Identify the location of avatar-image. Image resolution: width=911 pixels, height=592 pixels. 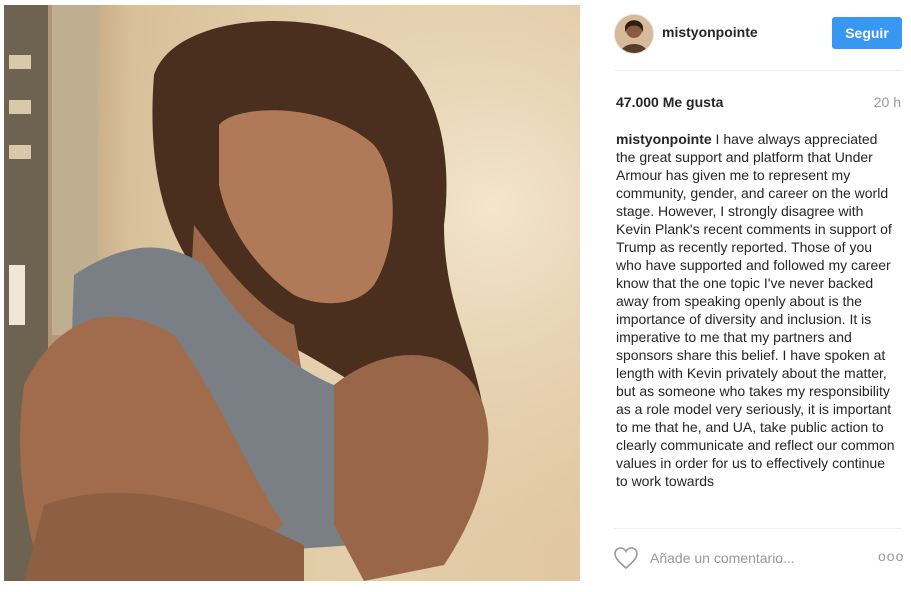
(634, 34).